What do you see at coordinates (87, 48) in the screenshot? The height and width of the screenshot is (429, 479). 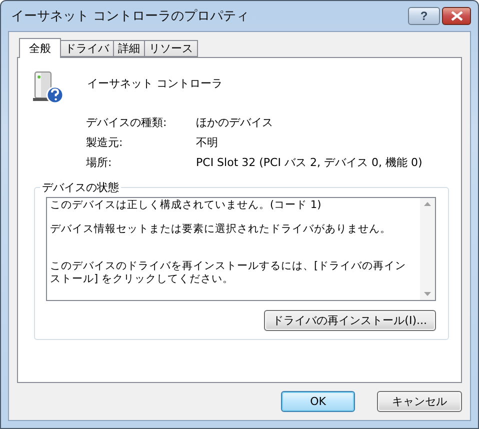 I see `tab: ドライバ` at bounding box center [87, 48].